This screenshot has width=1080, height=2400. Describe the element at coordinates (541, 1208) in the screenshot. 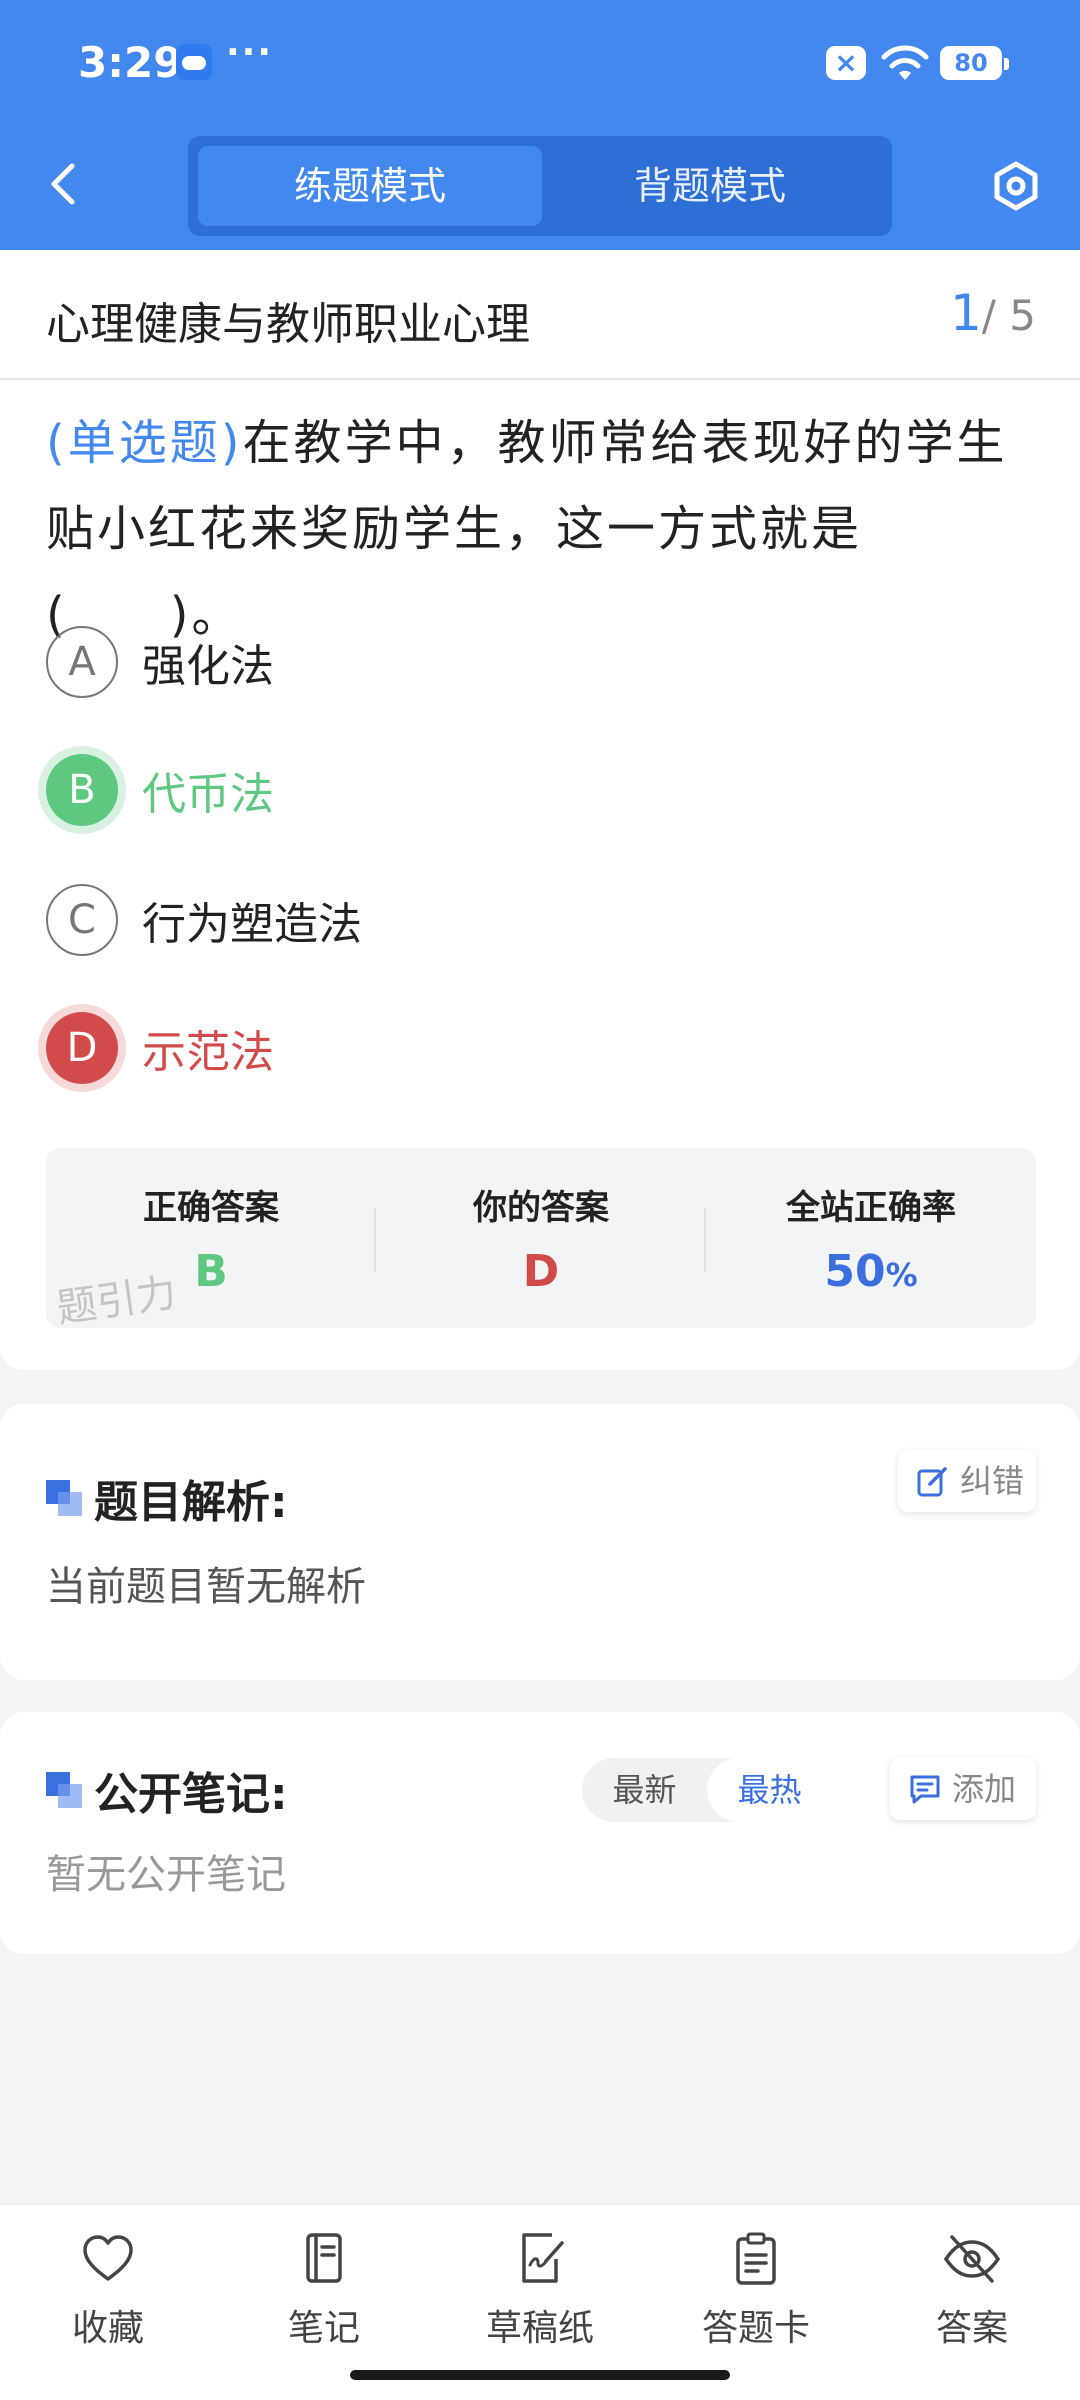

I see `your-answer-label: 你的答案` at that location.